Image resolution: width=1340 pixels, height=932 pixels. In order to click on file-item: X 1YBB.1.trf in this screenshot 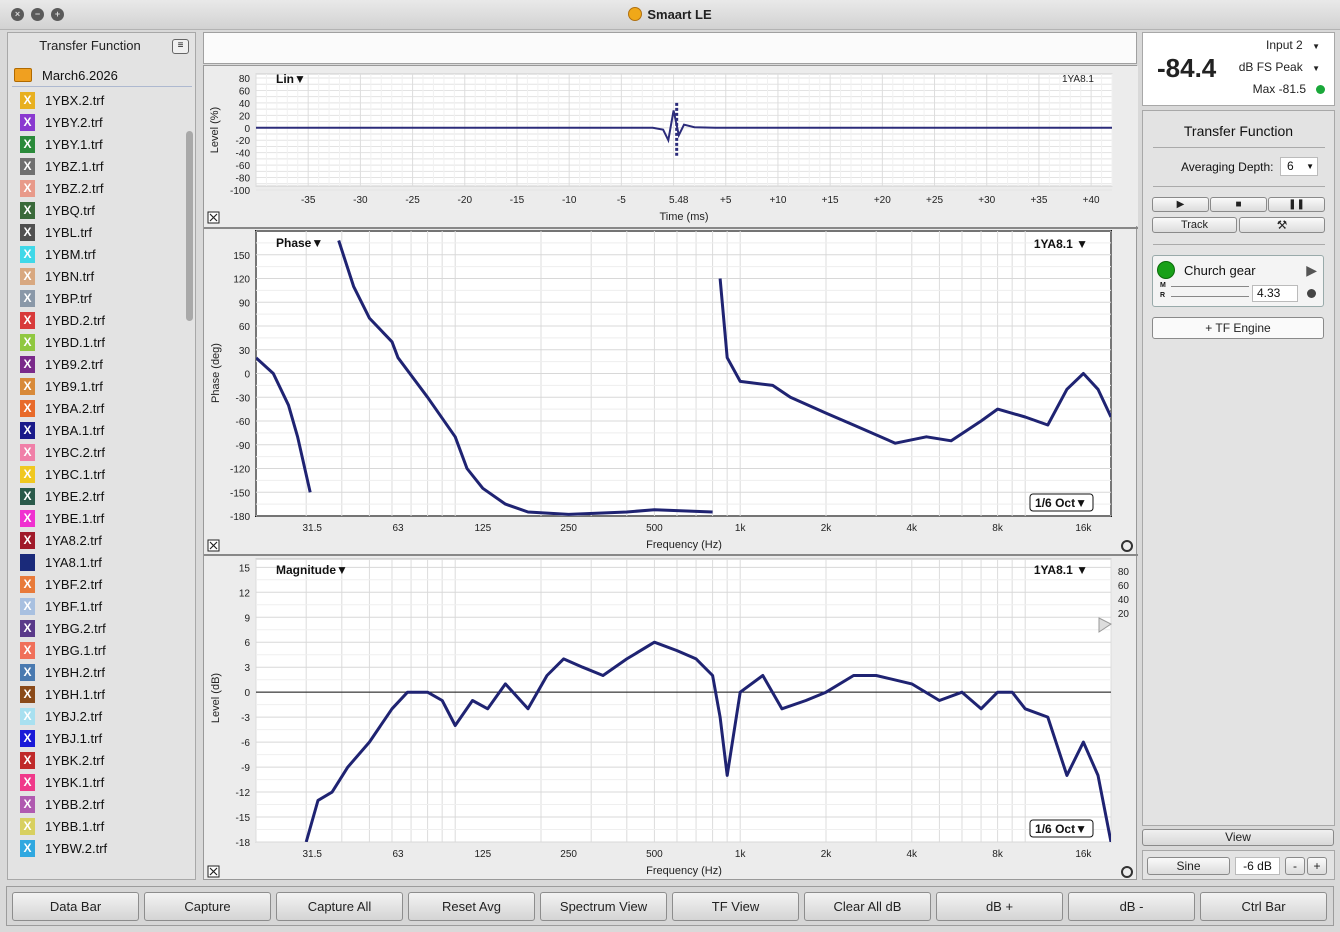, I will do `click(97, 826)`.